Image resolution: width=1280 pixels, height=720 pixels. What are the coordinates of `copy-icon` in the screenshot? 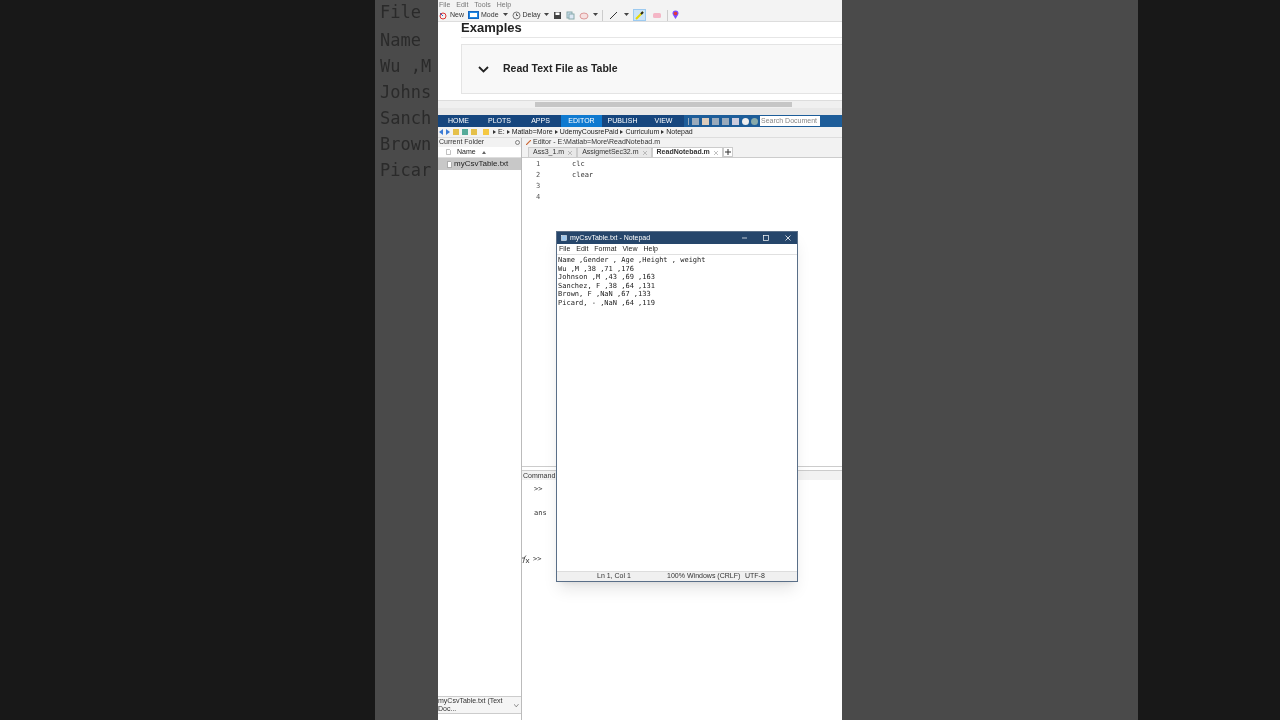 It's located at (571, 15).